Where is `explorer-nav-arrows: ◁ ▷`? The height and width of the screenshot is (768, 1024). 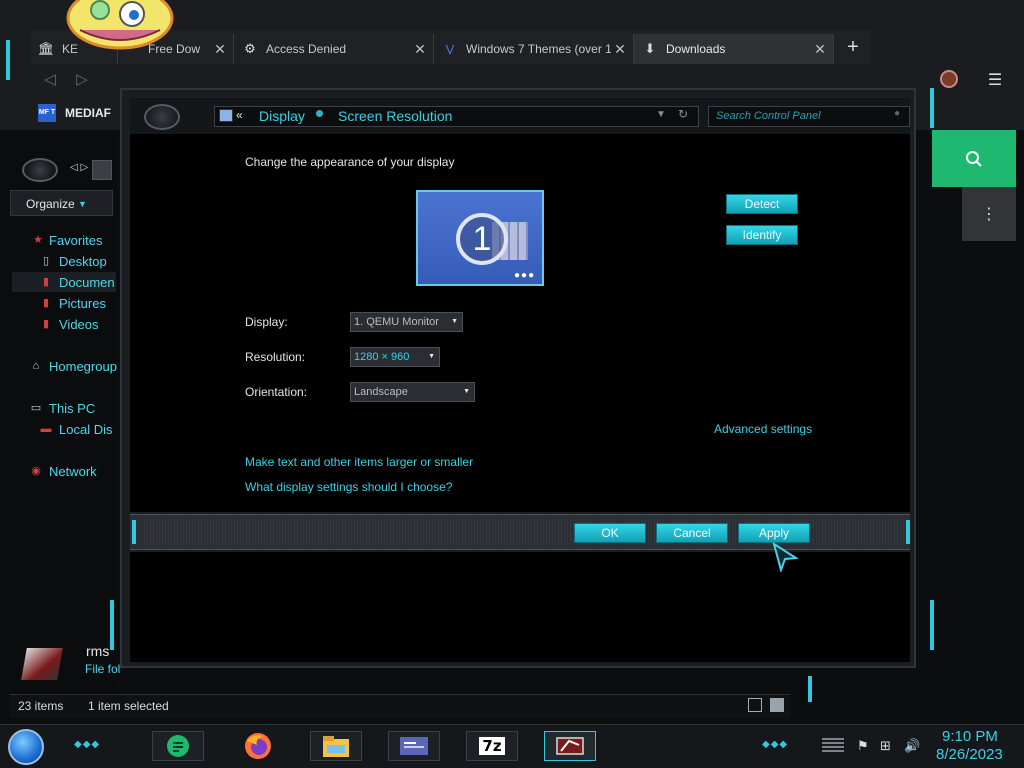 explorer-nav-arrows: ◁ ▷ is located at coordinates (79, 167).